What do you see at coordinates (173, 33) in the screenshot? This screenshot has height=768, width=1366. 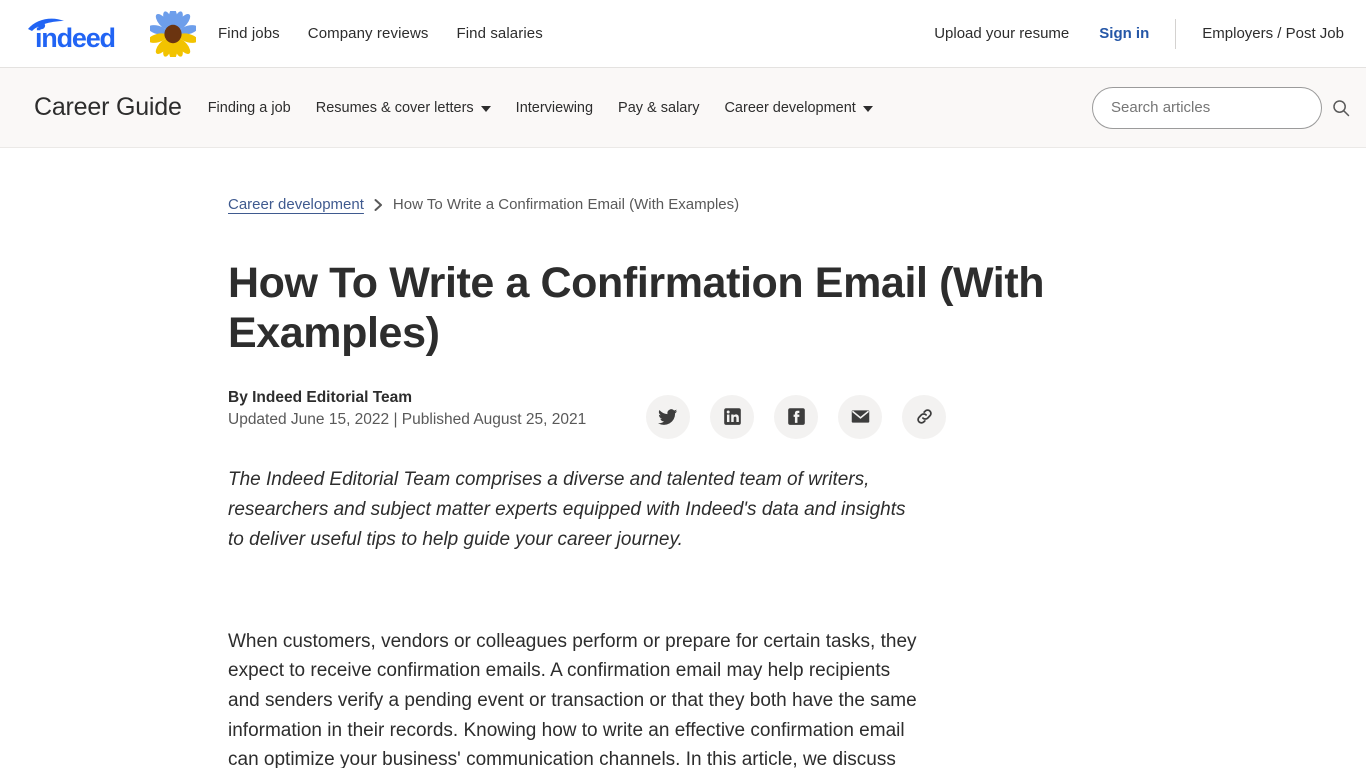 I see `sunflower-icon` at bounding box center [173, 33].